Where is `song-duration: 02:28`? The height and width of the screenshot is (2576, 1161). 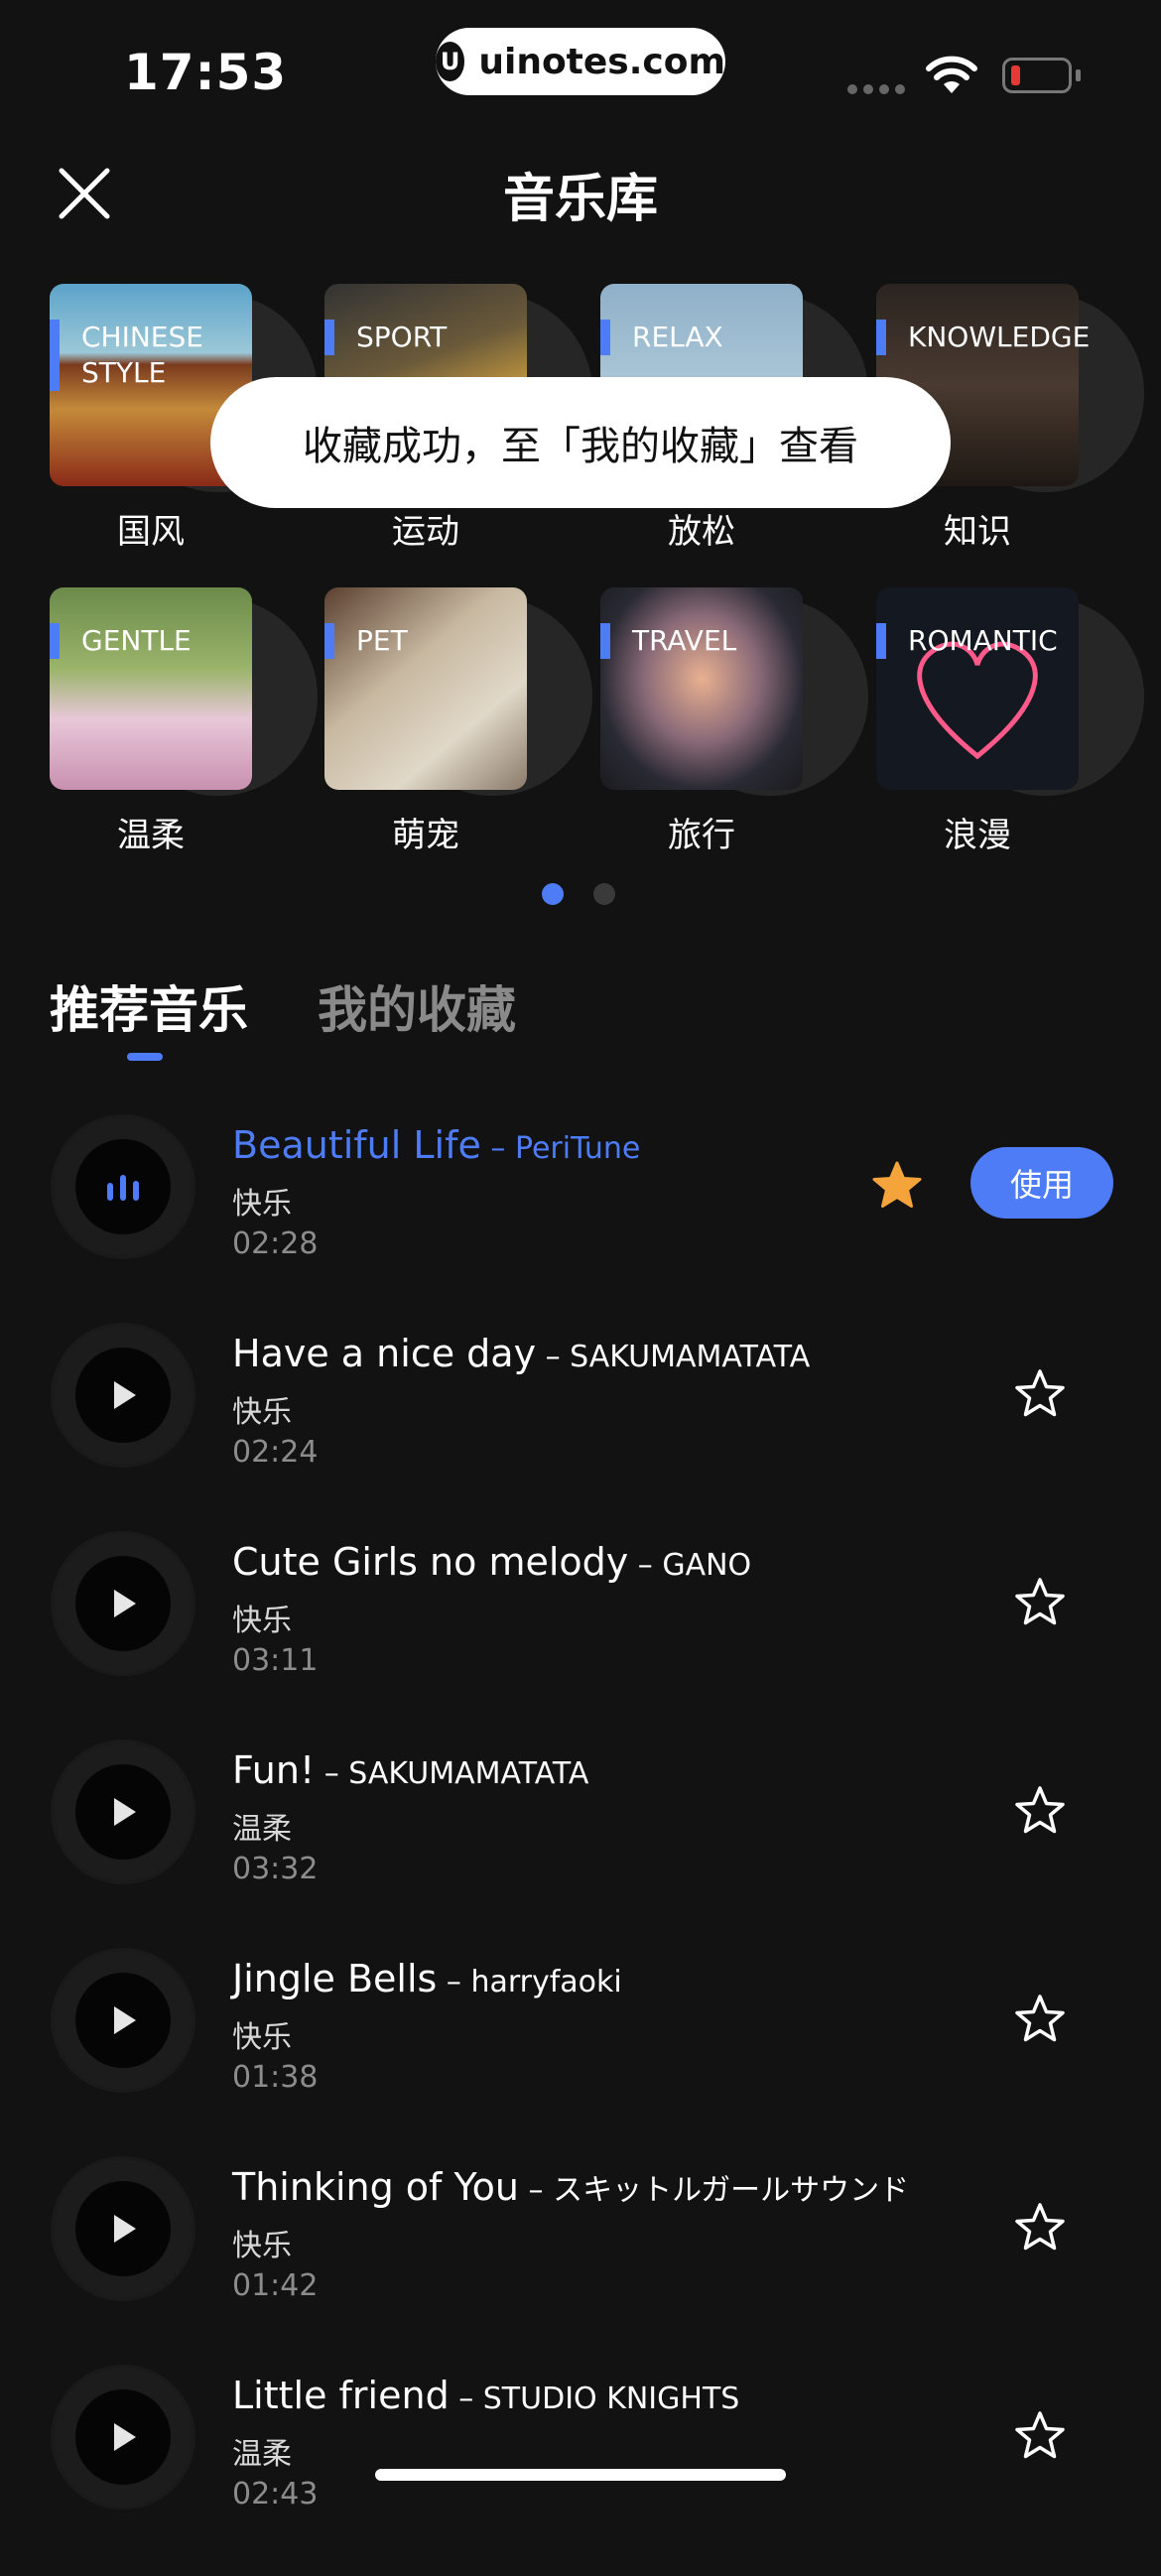
song-duration: 02:28 is located at coordinates (276, 1244).